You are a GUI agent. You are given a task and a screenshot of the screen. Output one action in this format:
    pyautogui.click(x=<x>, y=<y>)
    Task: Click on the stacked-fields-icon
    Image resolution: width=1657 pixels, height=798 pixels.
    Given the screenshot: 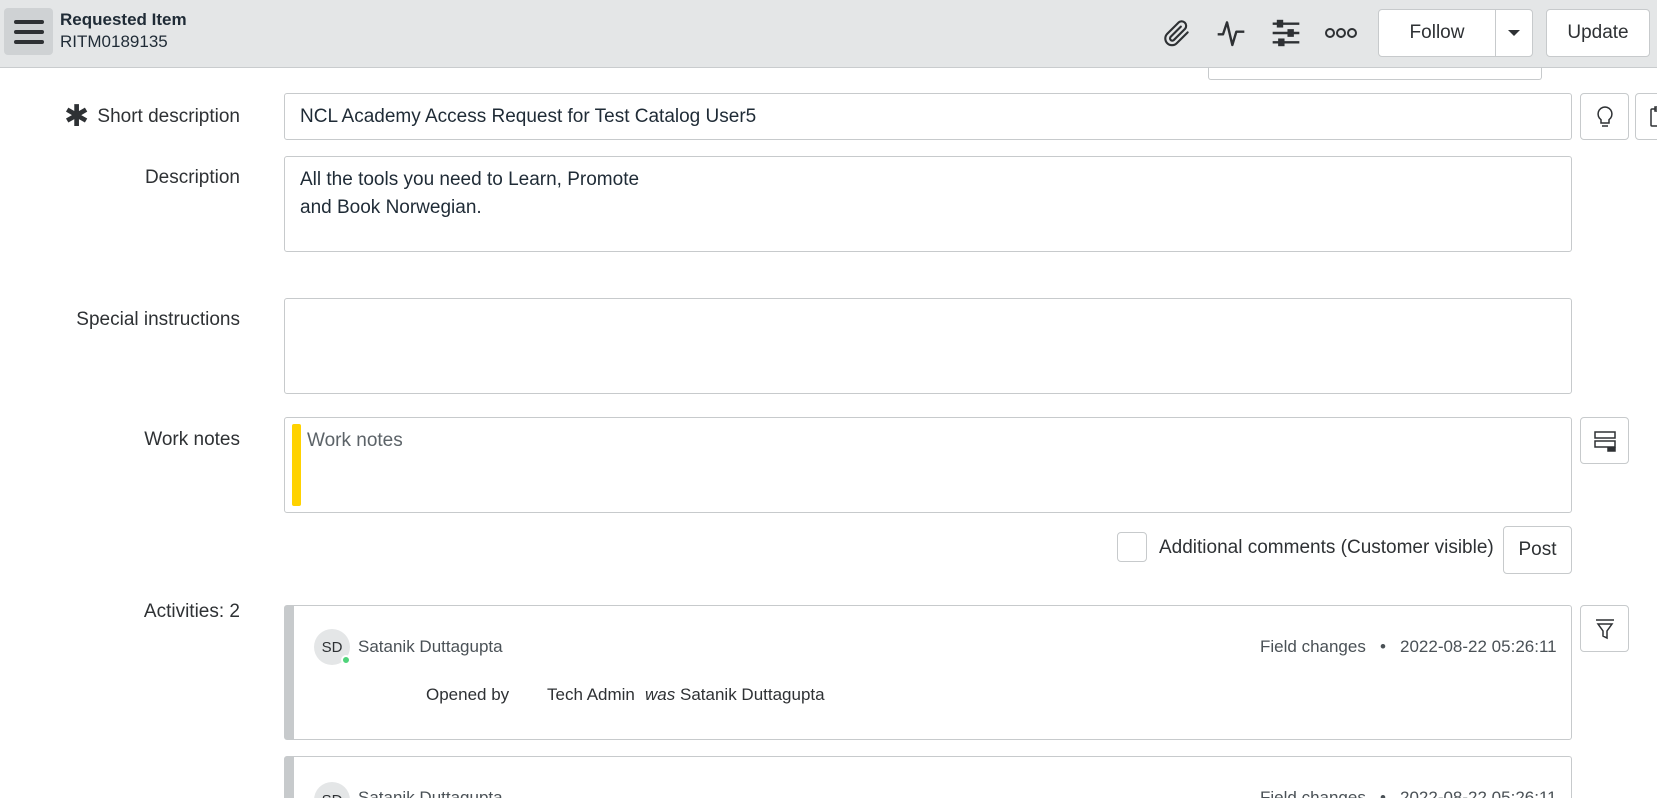 What is the action you would take?
    pyautogui.click(x=1604, y=441)
    